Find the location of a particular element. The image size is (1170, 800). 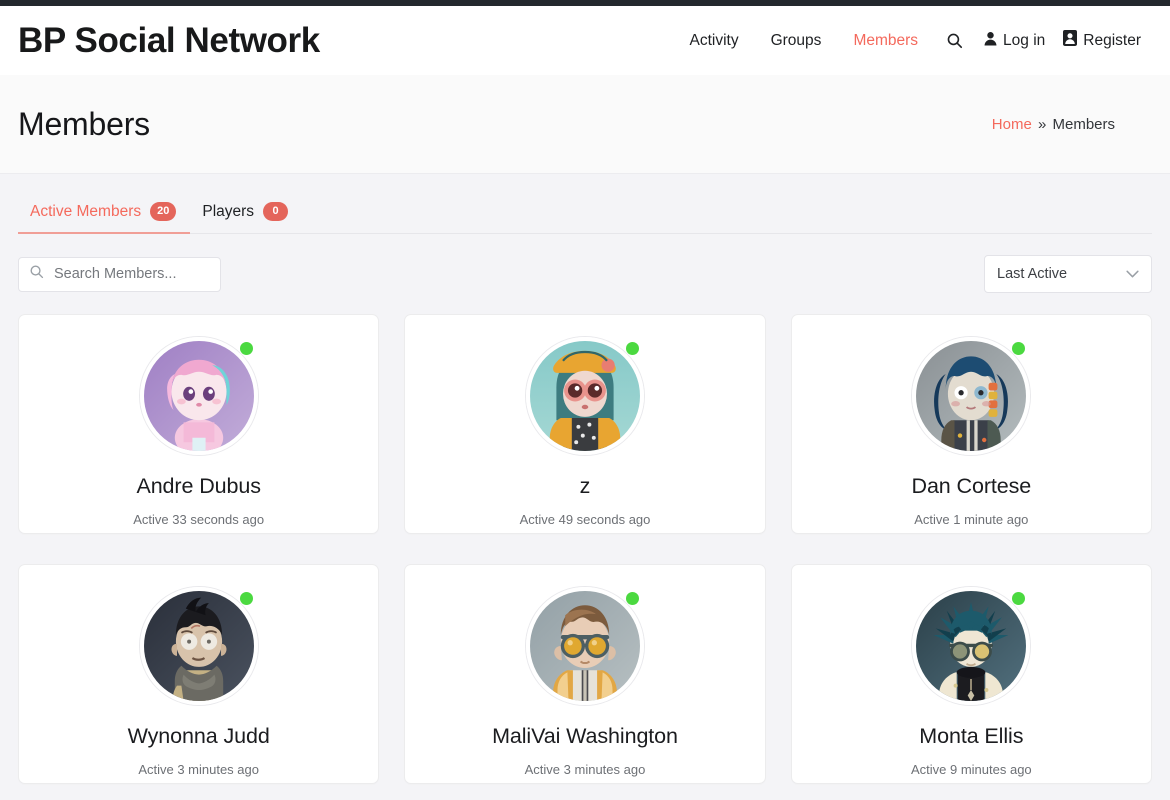

chevron-down-icon is located at coordinates (1132, 274).